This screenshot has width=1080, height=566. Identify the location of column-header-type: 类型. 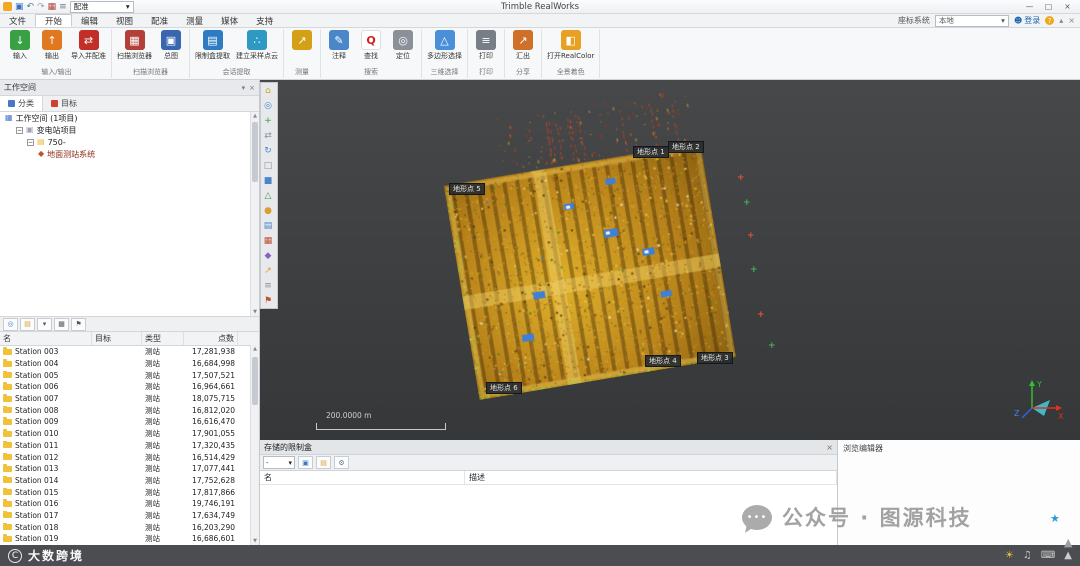
(163, 338).